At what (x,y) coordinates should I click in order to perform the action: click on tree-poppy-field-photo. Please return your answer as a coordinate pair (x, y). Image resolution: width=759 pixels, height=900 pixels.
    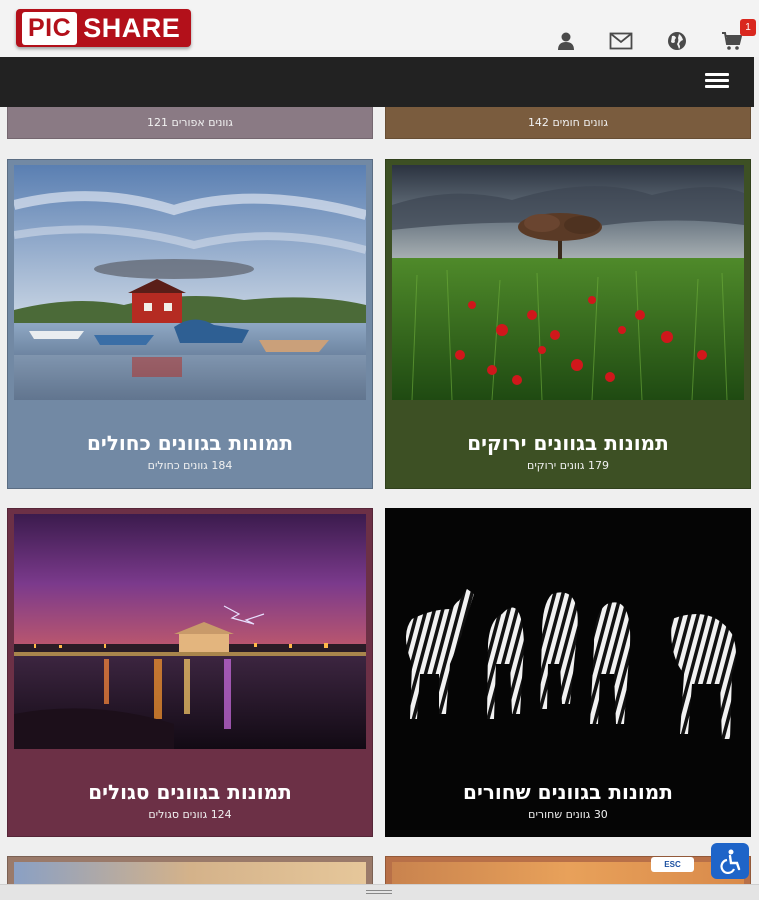
    Looking at the image, I should click on (568, 282).